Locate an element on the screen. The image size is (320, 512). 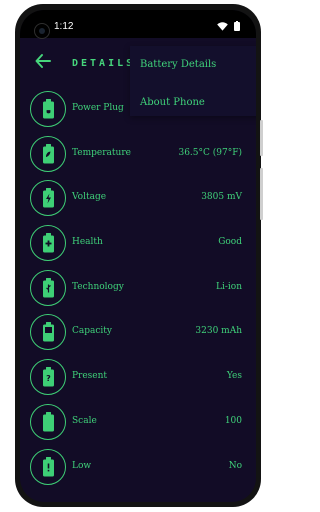
list-item: Health Good is located at coordinates (138, 244).